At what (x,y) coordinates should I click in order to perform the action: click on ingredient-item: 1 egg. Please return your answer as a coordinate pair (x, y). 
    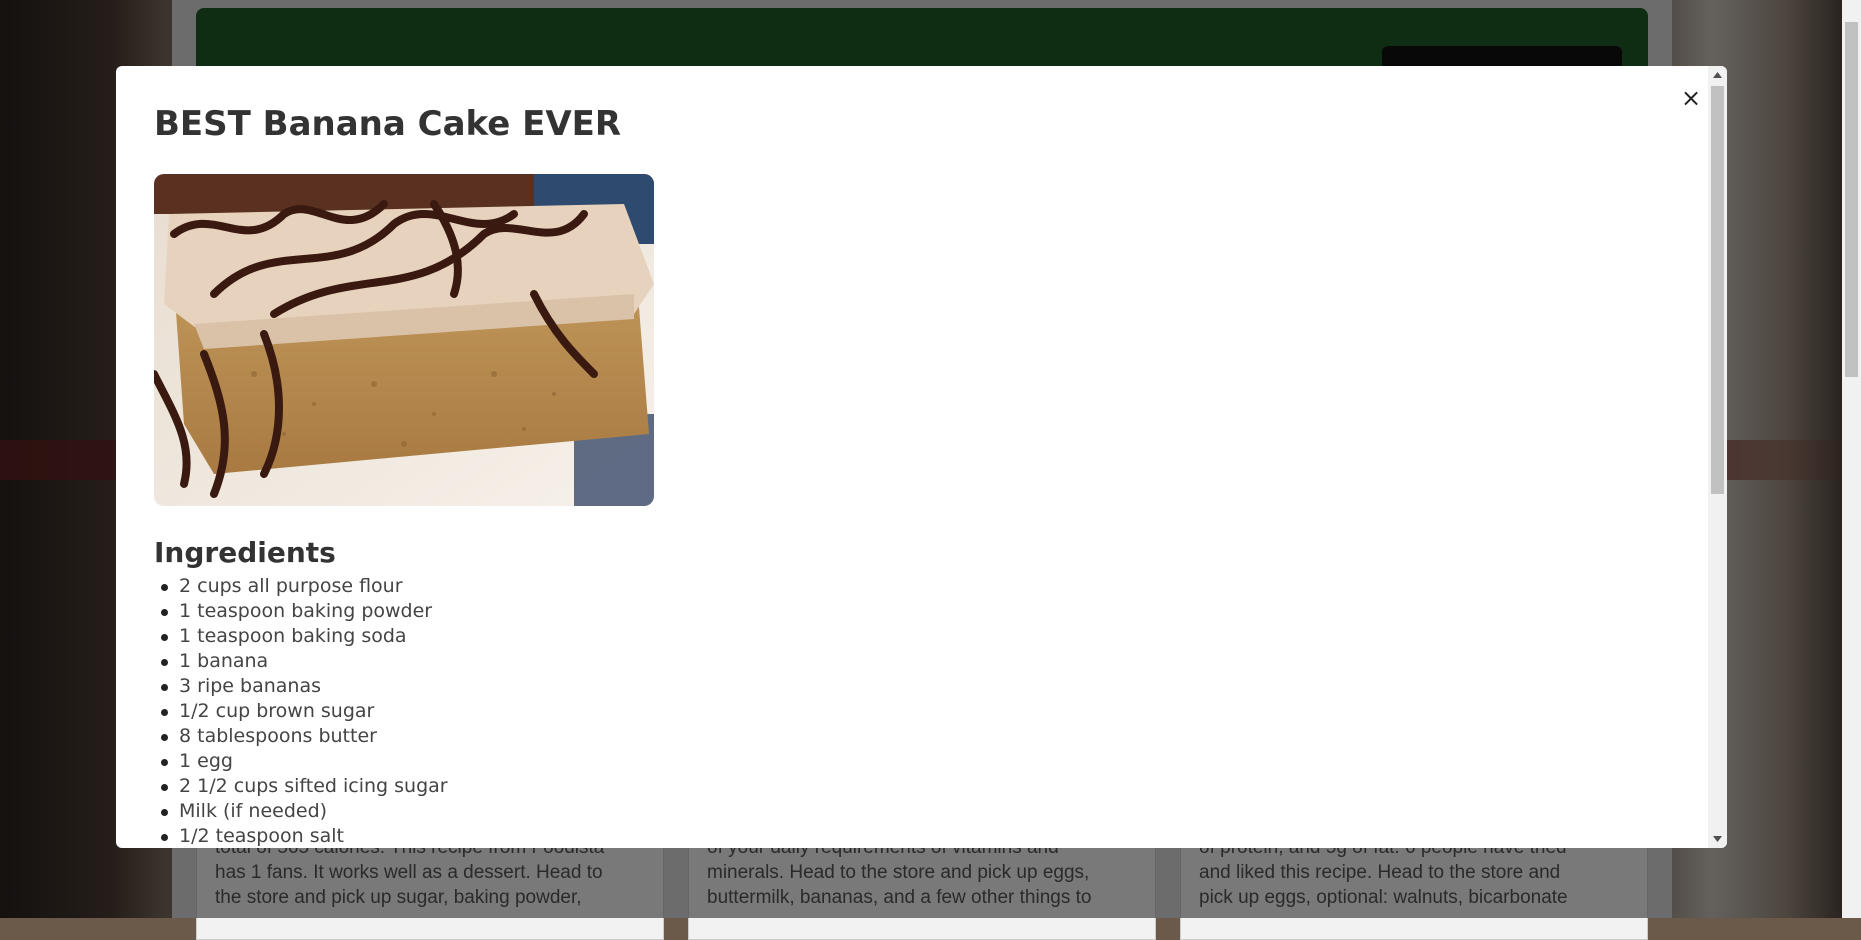
    Looking at the image, I should click on (304, 761).